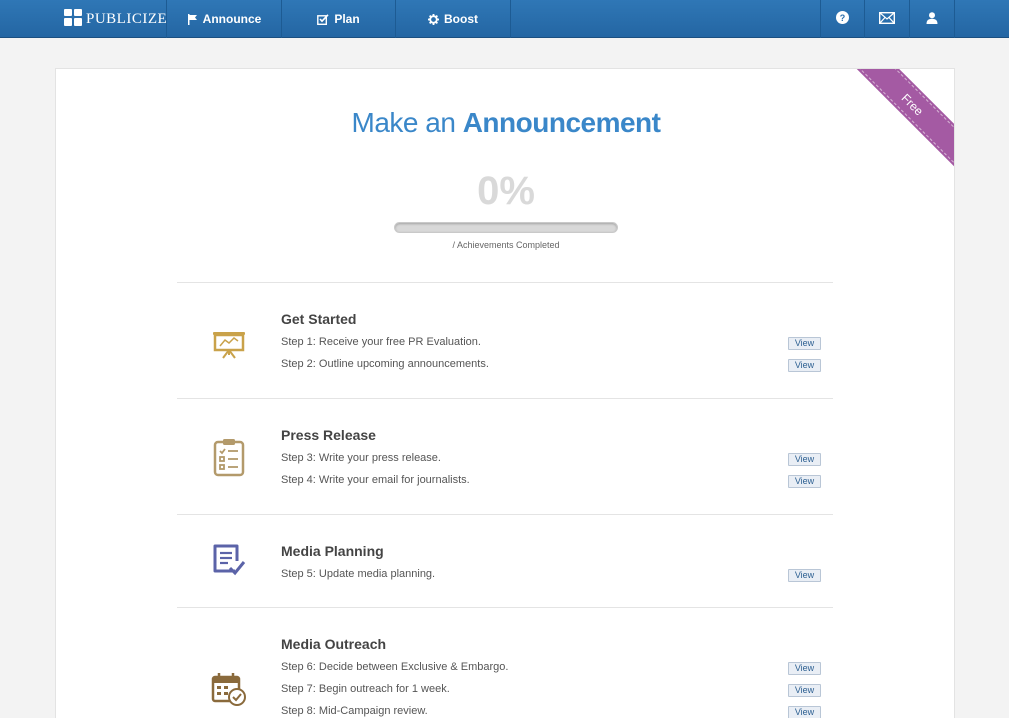 This screenshot has height=718, width=1009. I want to click on section-title: Press Release, so click(328, 435).